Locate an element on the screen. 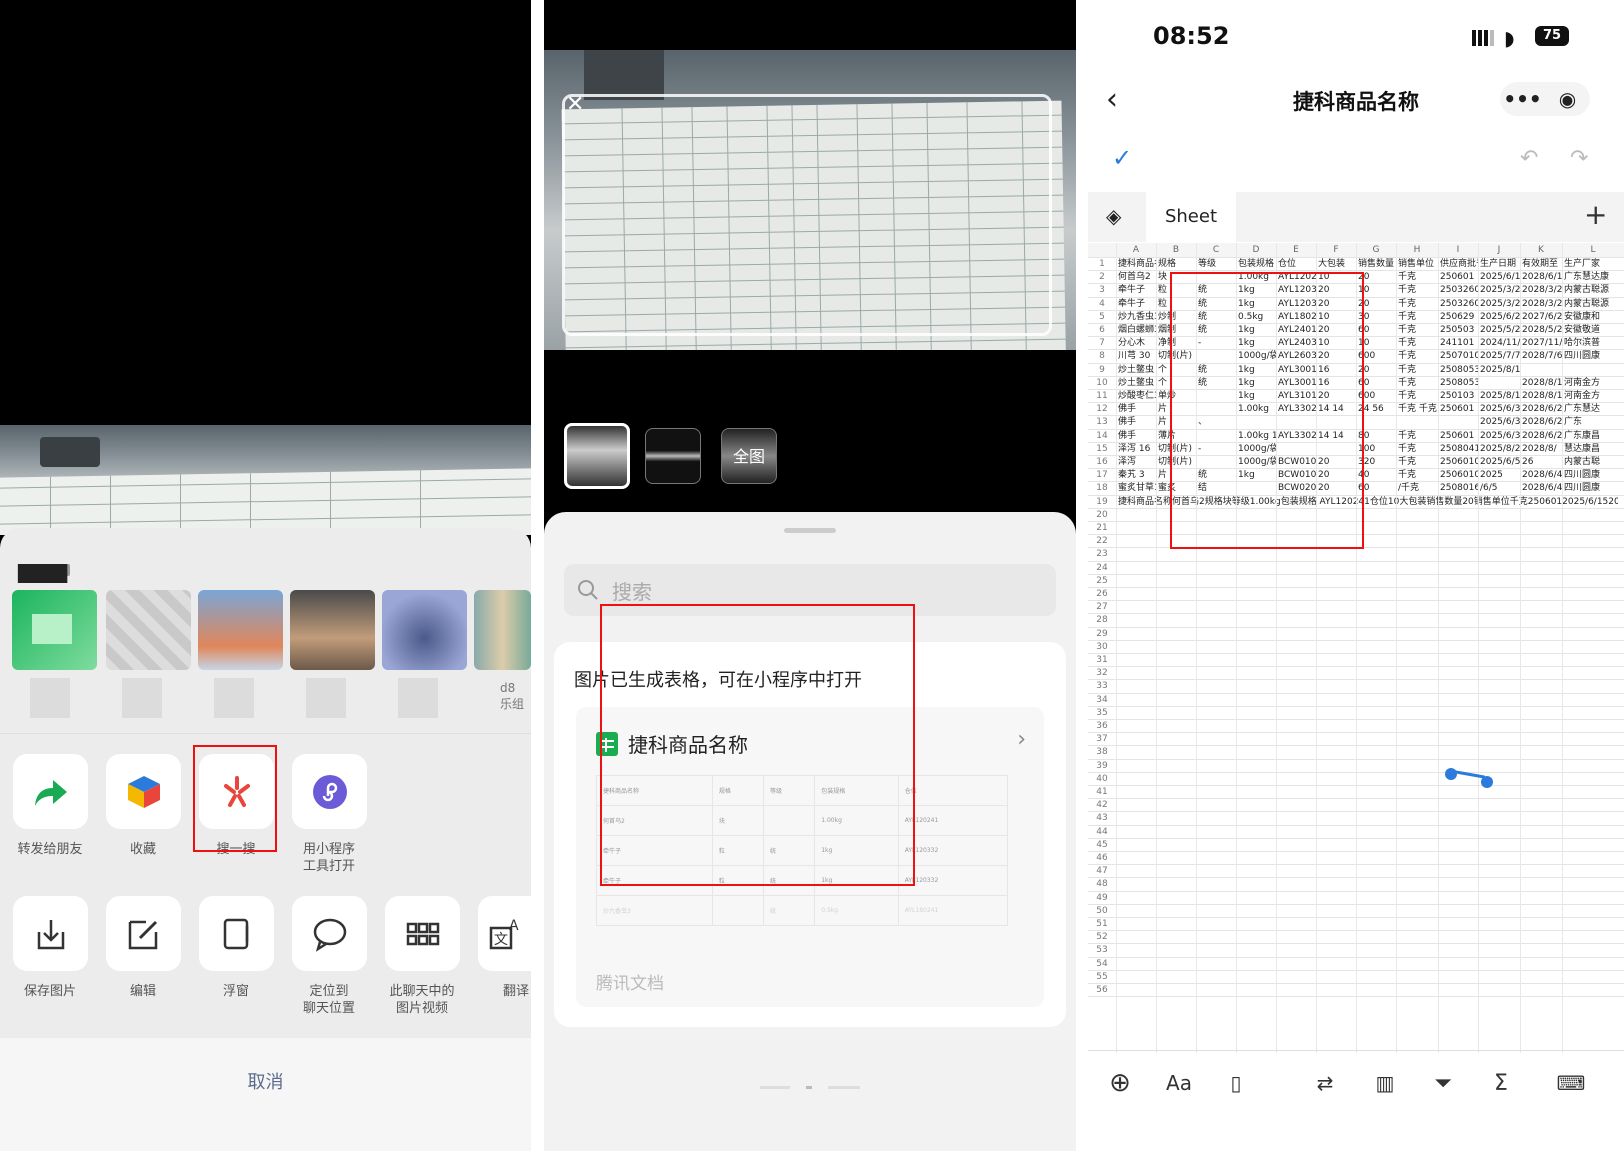 The image size is (1624, 1151). close-icon: ✕ is located at coordinates (575, 104).